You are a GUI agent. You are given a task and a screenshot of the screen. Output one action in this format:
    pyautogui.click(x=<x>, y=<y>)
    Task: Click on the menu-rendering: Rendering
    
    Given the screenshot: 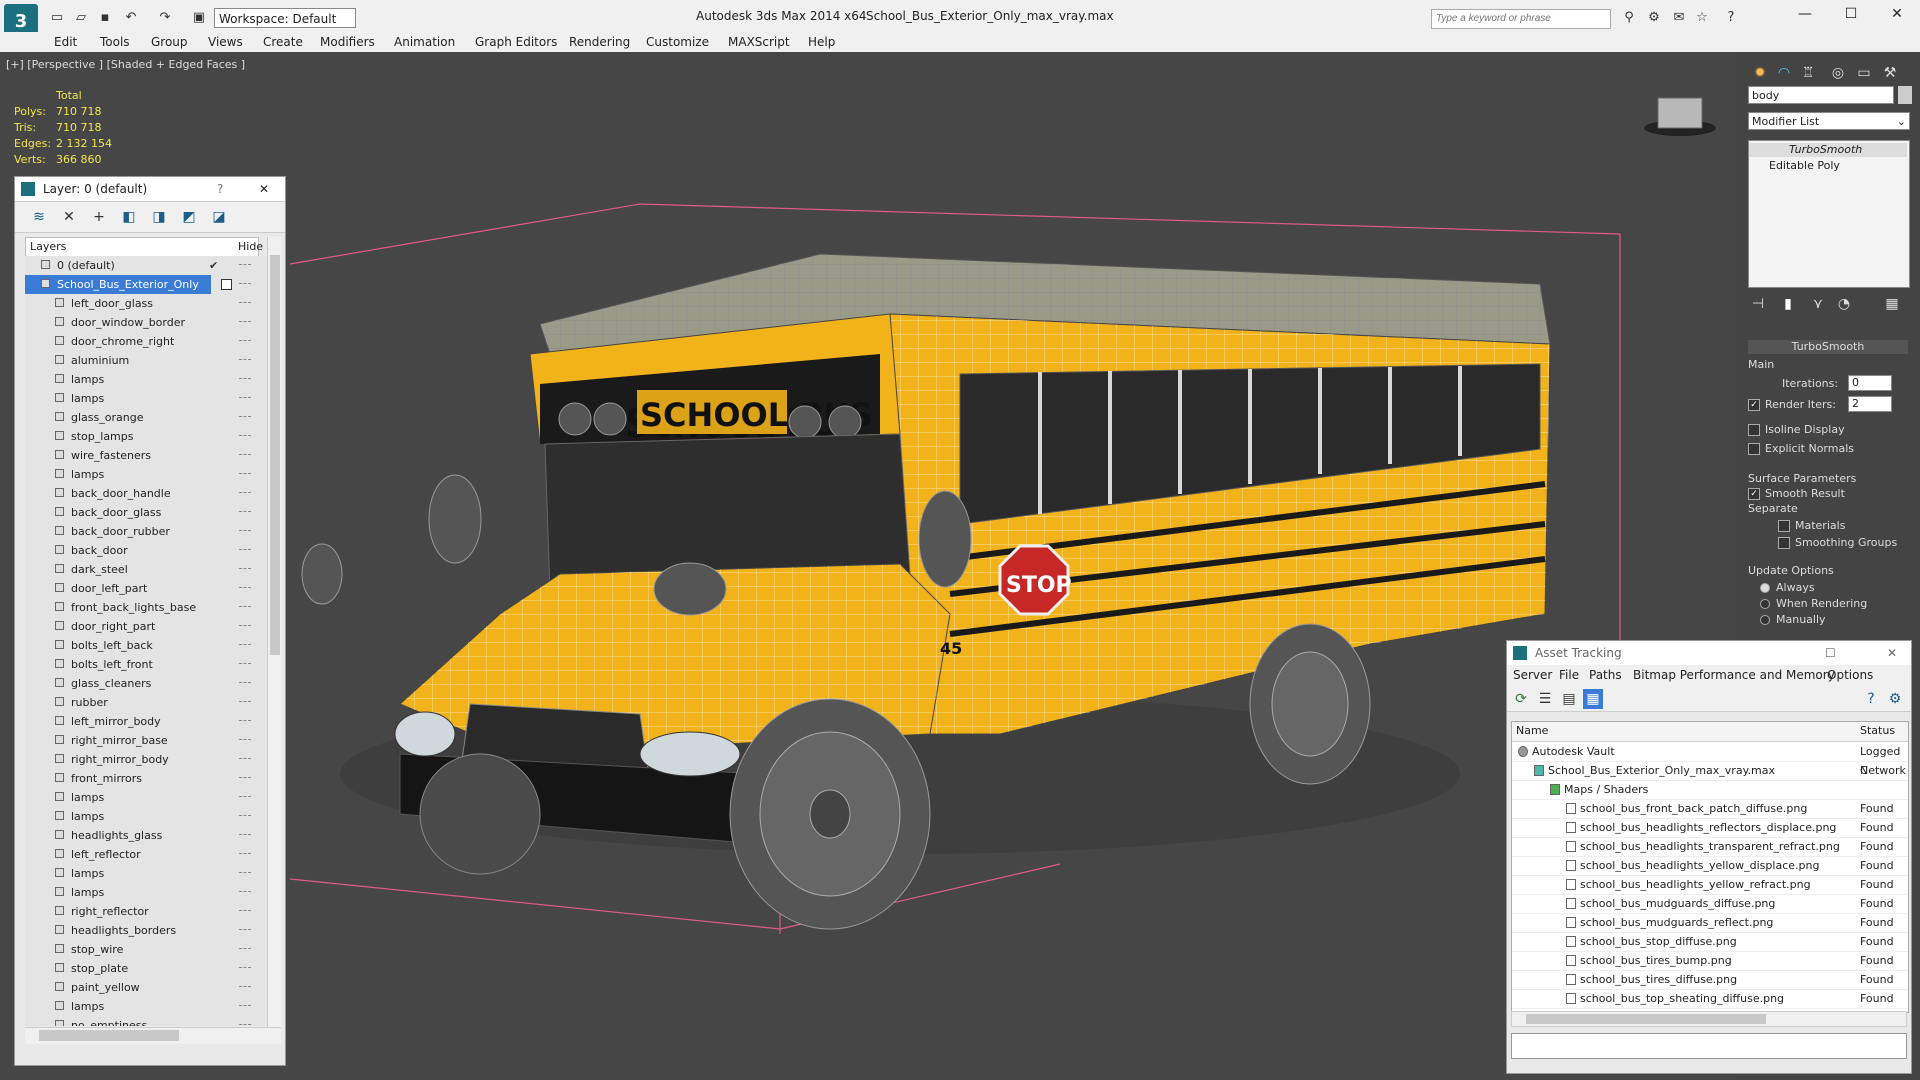 What is the action you would take?
    pyautogui.click(x=599, y=42)
    